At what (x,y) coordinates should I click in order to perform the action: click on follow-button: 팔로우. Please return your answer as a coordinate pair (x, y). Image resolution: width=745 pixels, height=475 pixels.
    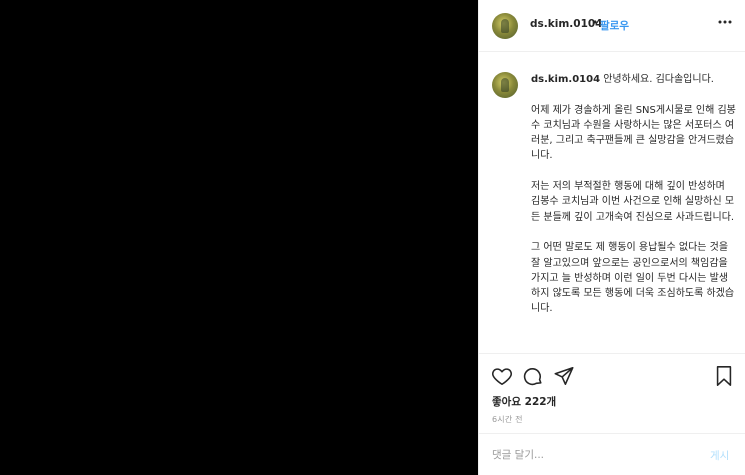
    Looking at the image, I should click on (614, 25).